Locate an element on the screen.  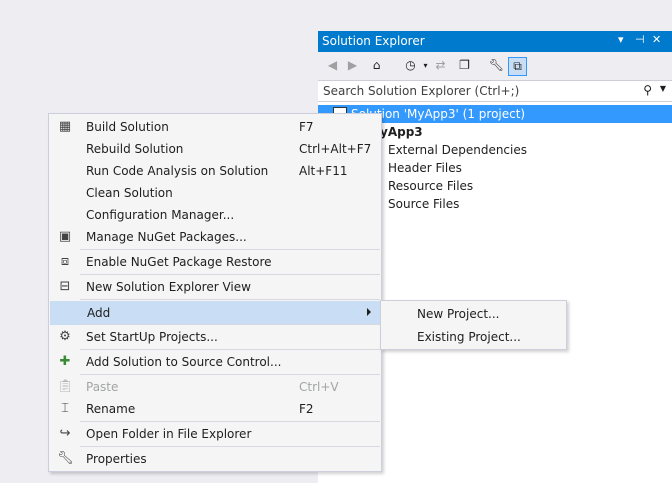
back-arrow-icon: ◀ is located at coordinates (332, 65).